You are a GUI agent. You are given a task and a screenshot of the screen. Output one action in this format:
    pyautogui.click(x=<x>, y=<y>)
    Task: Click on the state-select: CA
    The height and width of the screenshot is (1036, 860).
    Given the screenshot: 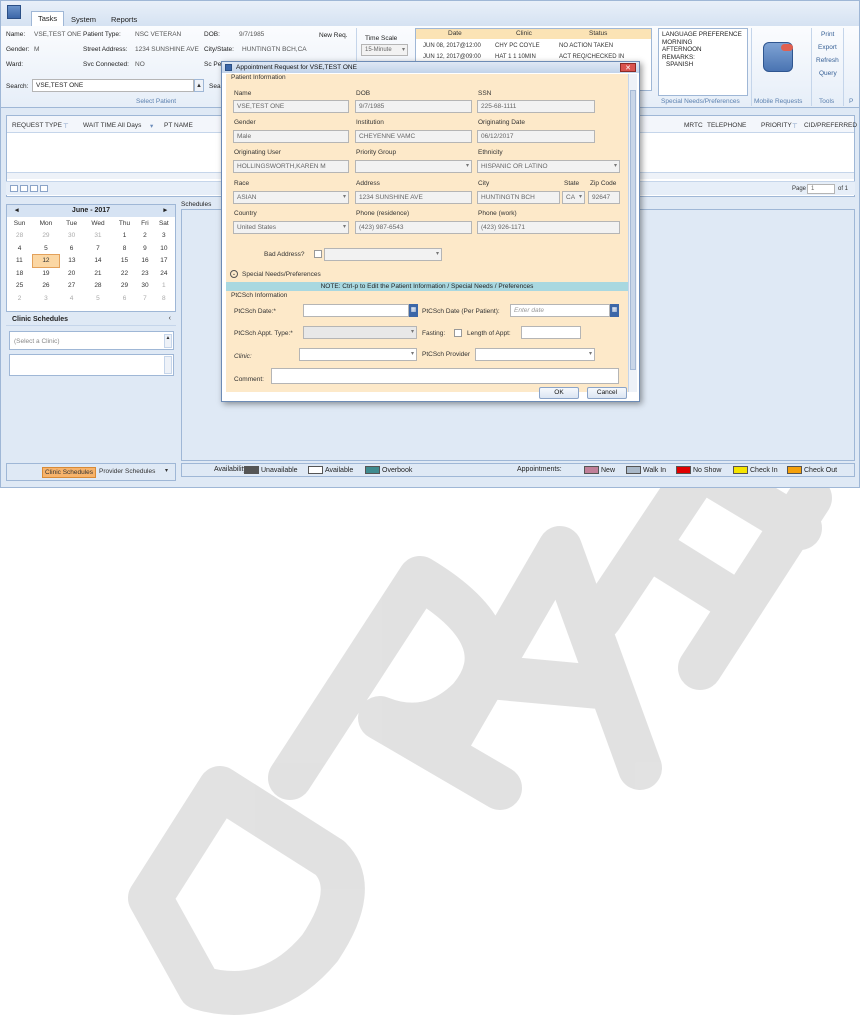 What is the action you would take?
    pyautogui.click(x=573, y=197)
    